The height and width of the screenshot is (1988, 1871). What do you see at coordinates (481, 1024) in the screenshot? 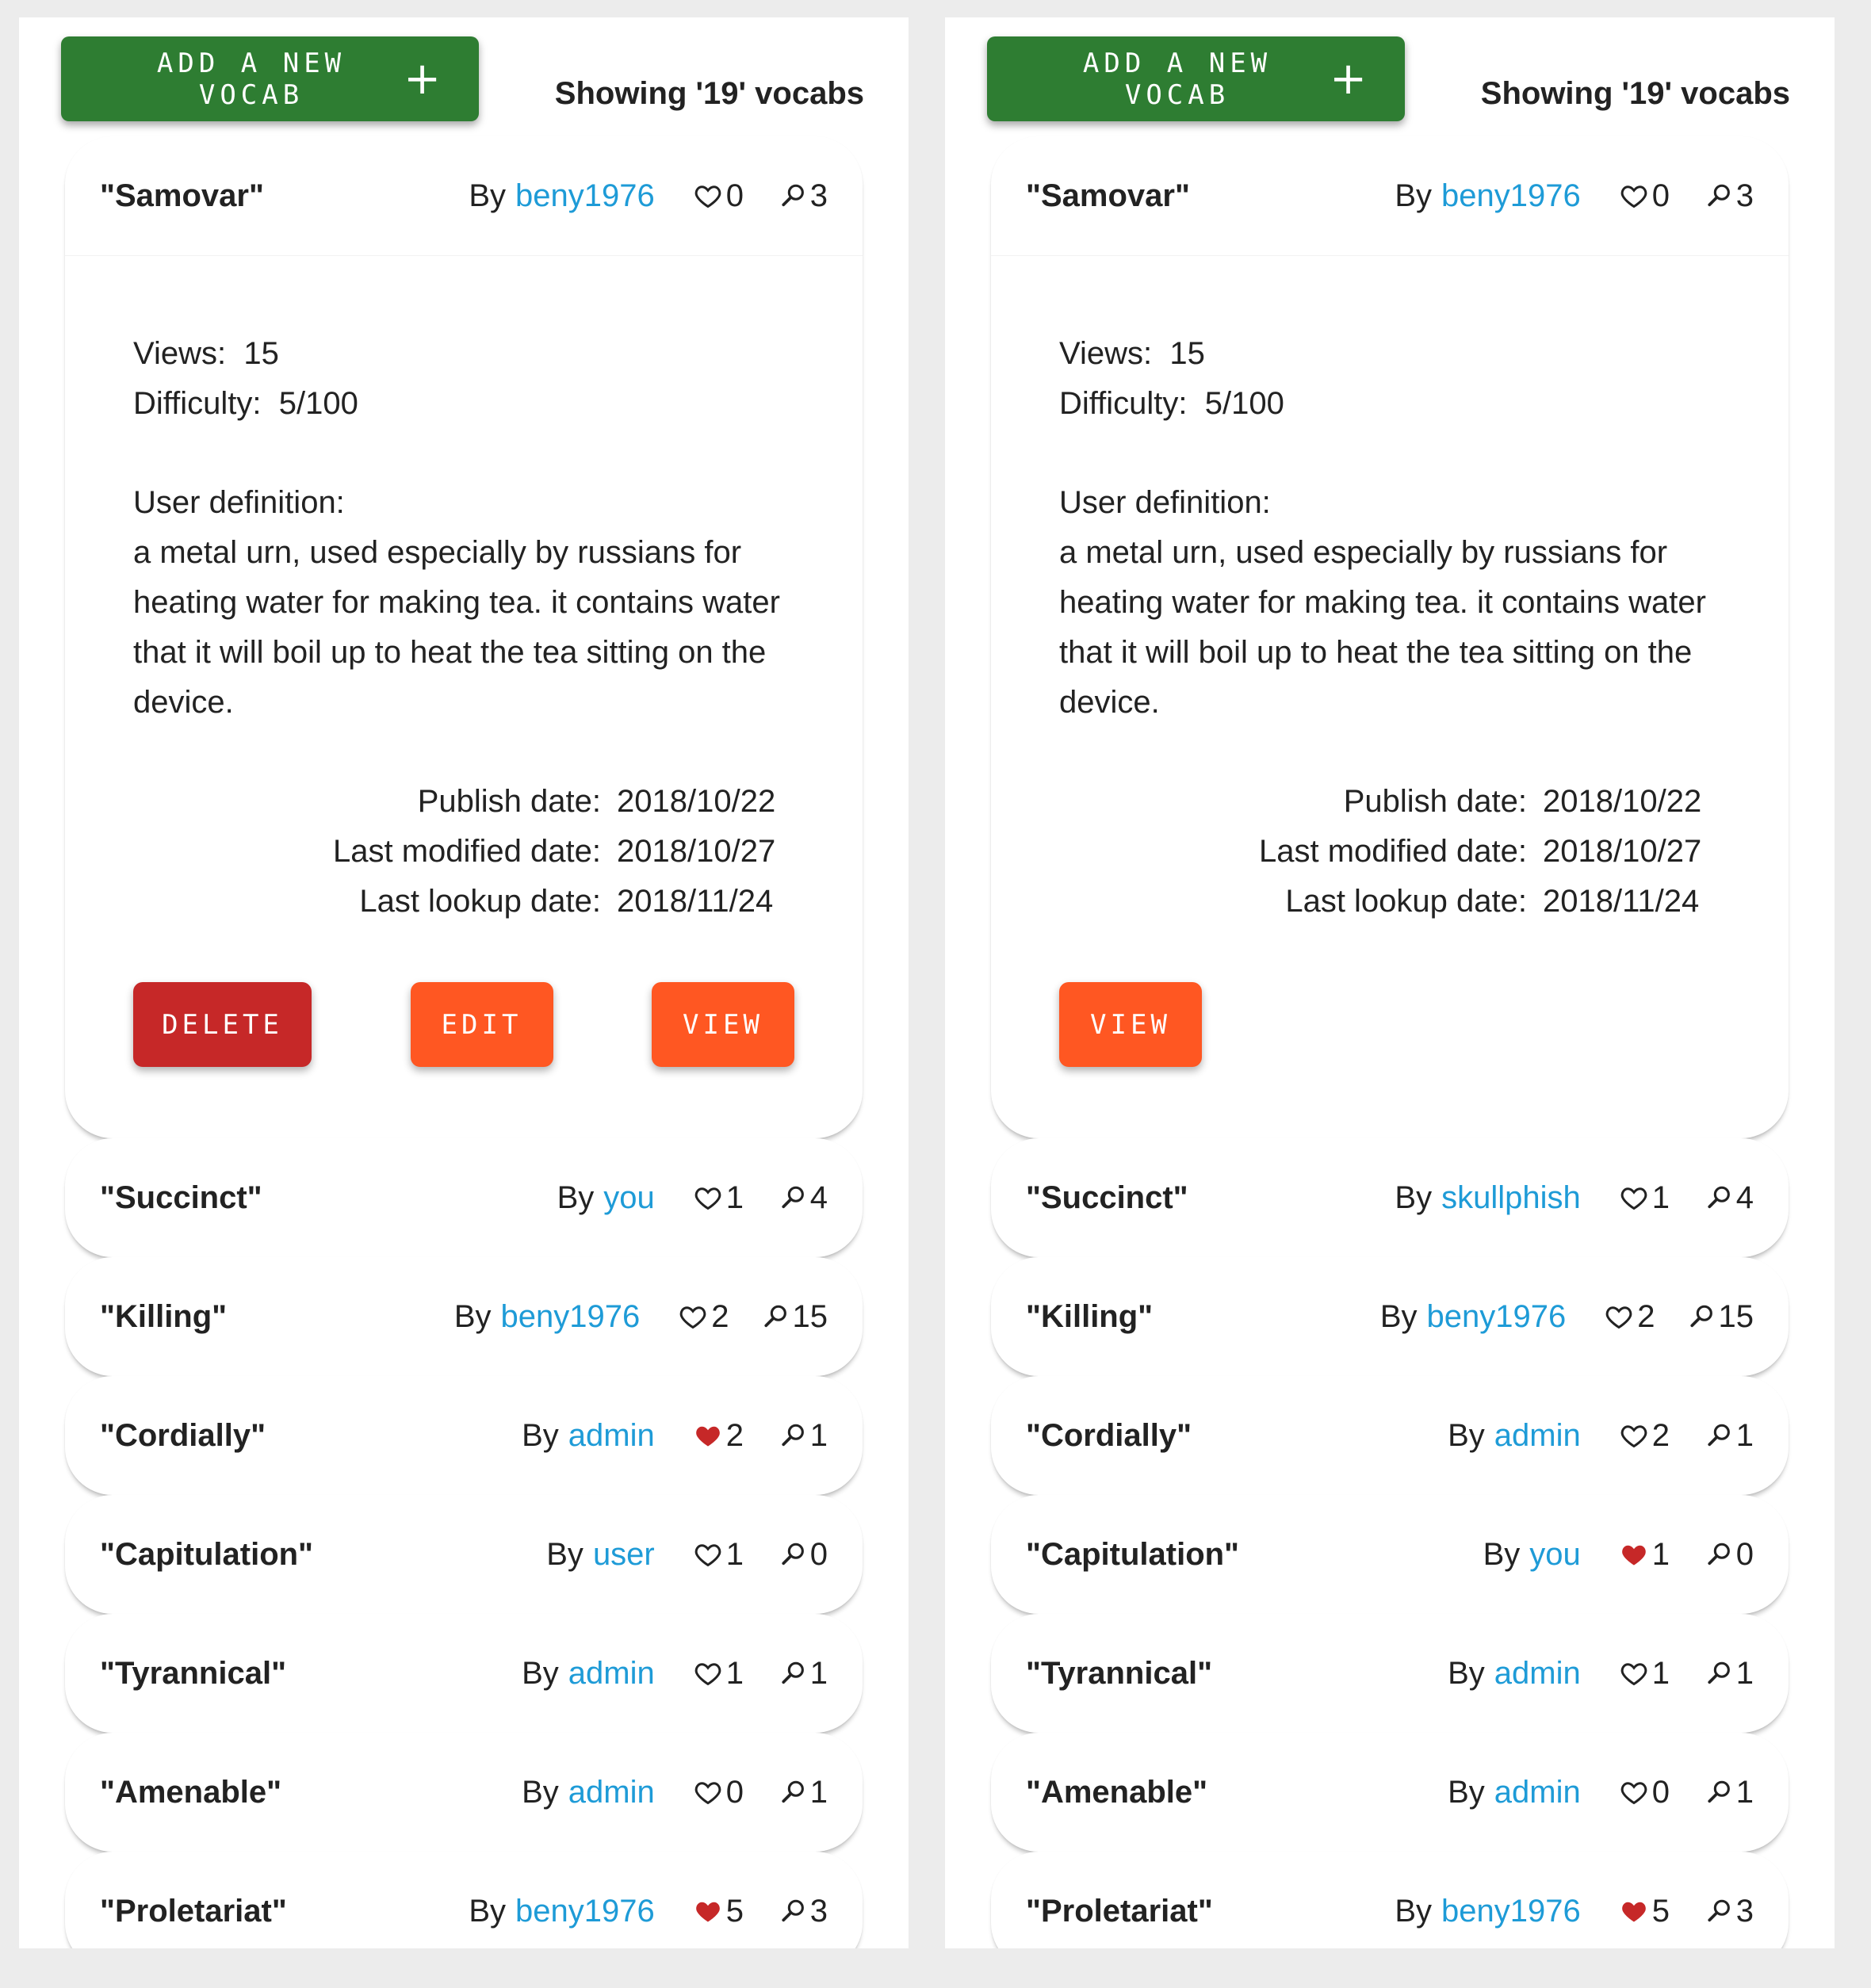
I see `edit-button: EDIT` at bounding box center [481, 1024].